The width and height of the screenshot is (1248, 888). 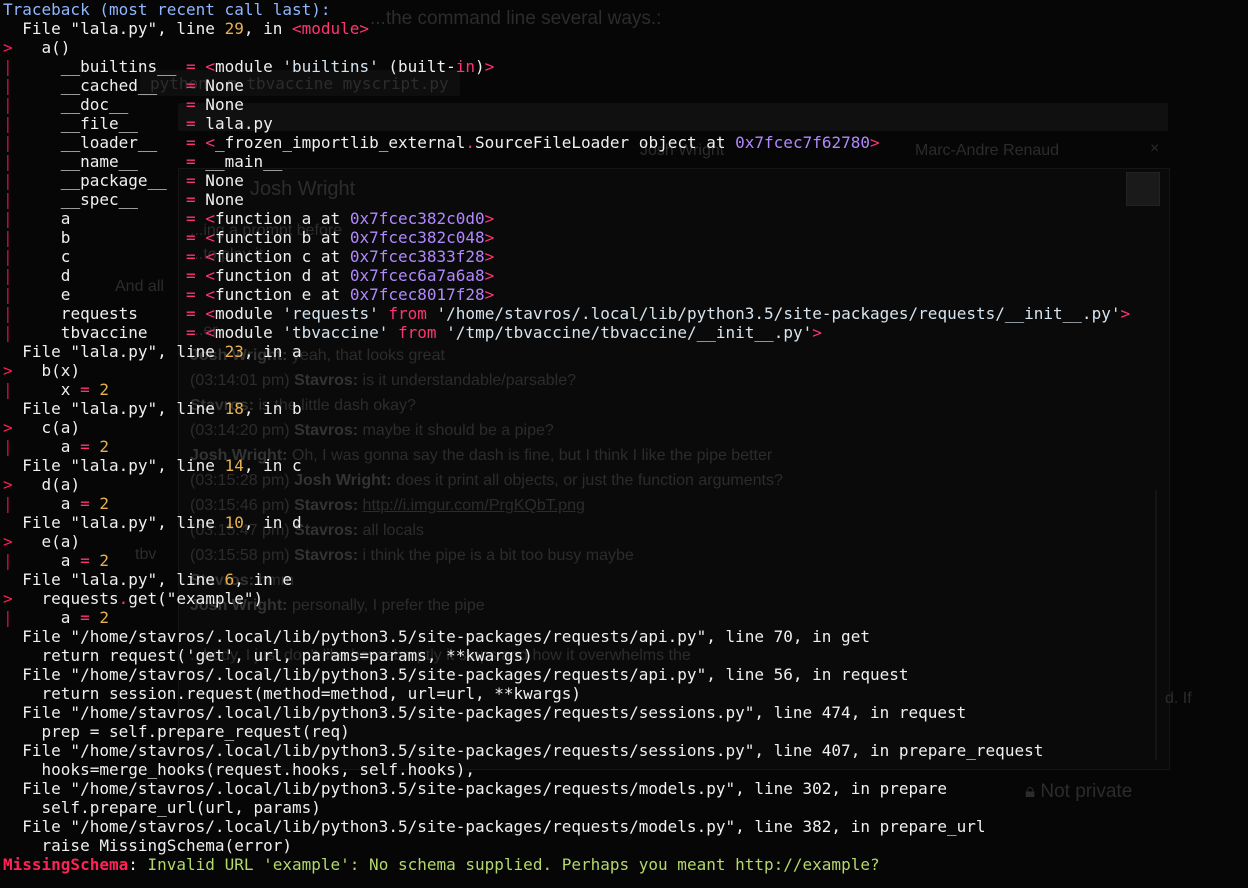 I want to click on traceback-segment: get("example"), so click(x=196, y=598).